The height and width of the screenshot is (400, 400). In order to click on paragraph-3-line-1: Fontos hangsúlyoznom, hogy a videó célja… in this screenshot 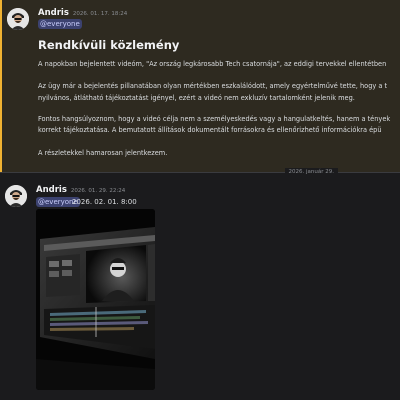, I will do `click(214, 119)`.